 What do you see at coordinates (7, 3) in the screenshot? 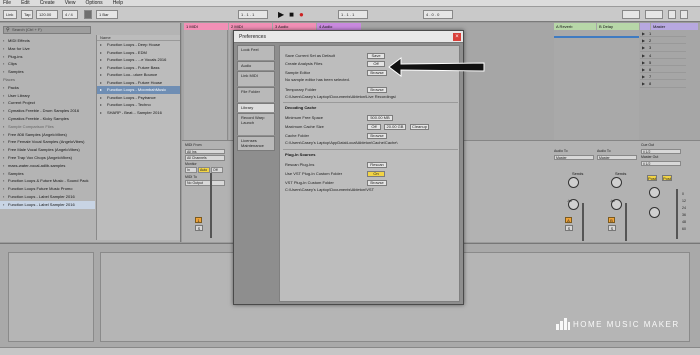
I see `menu-file: File` at bounding box center [7, 3].